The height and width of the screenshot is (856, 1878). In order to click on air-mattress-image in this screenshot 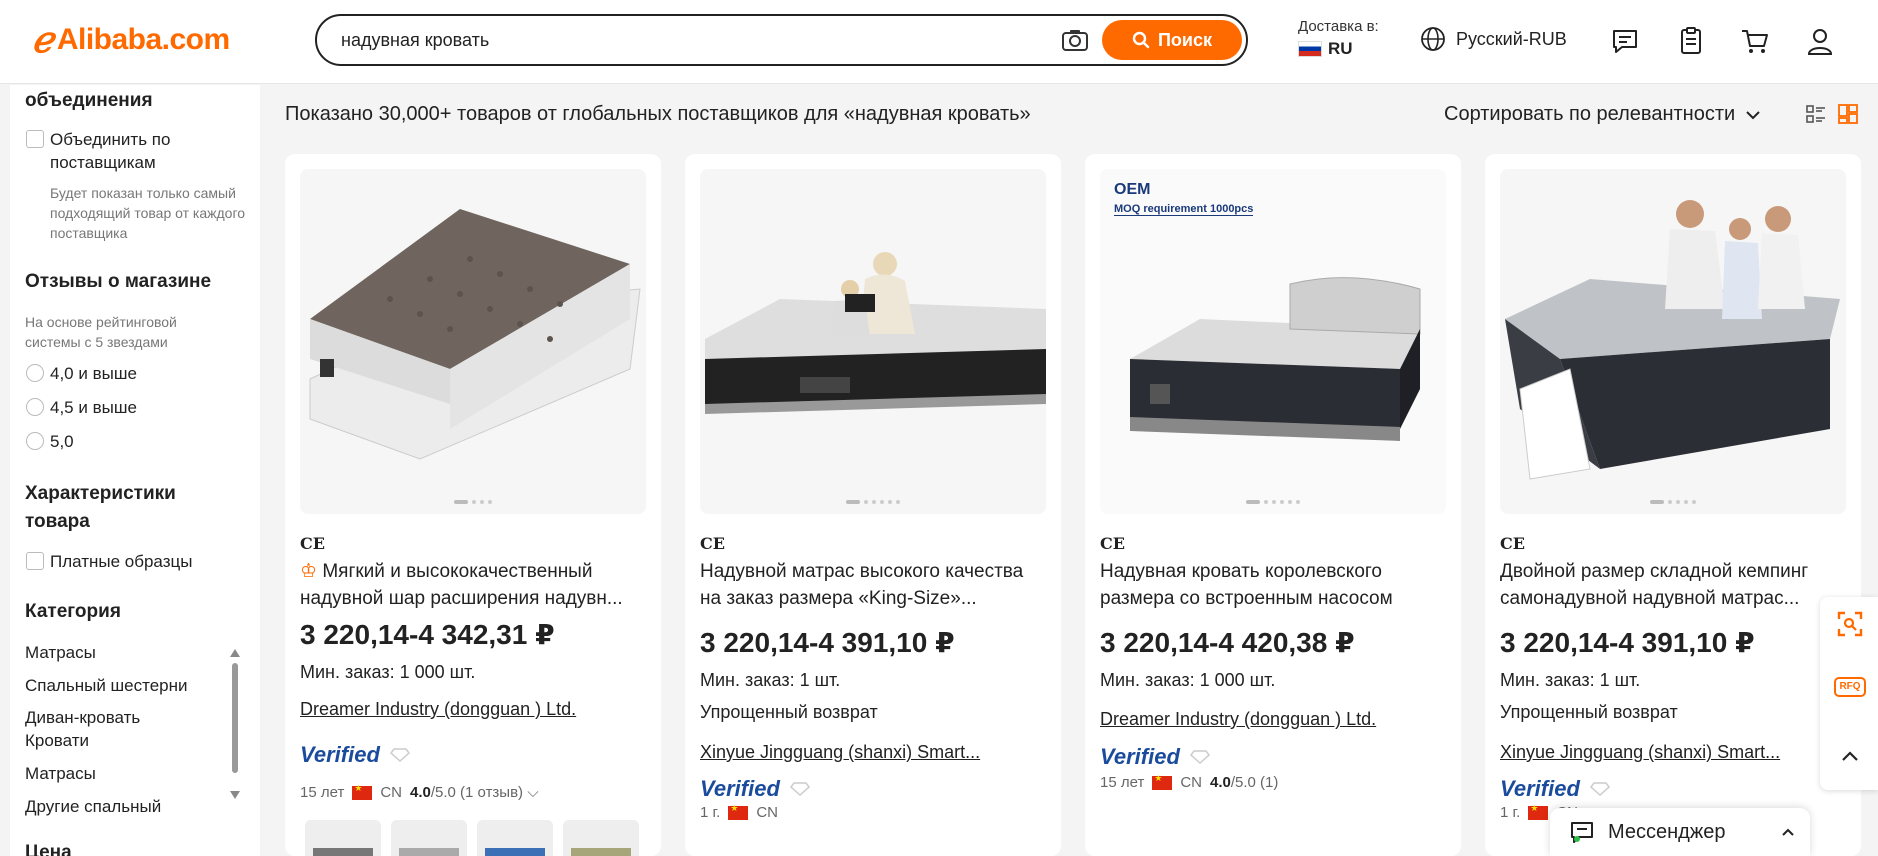, I will do `click(473, 341)`.